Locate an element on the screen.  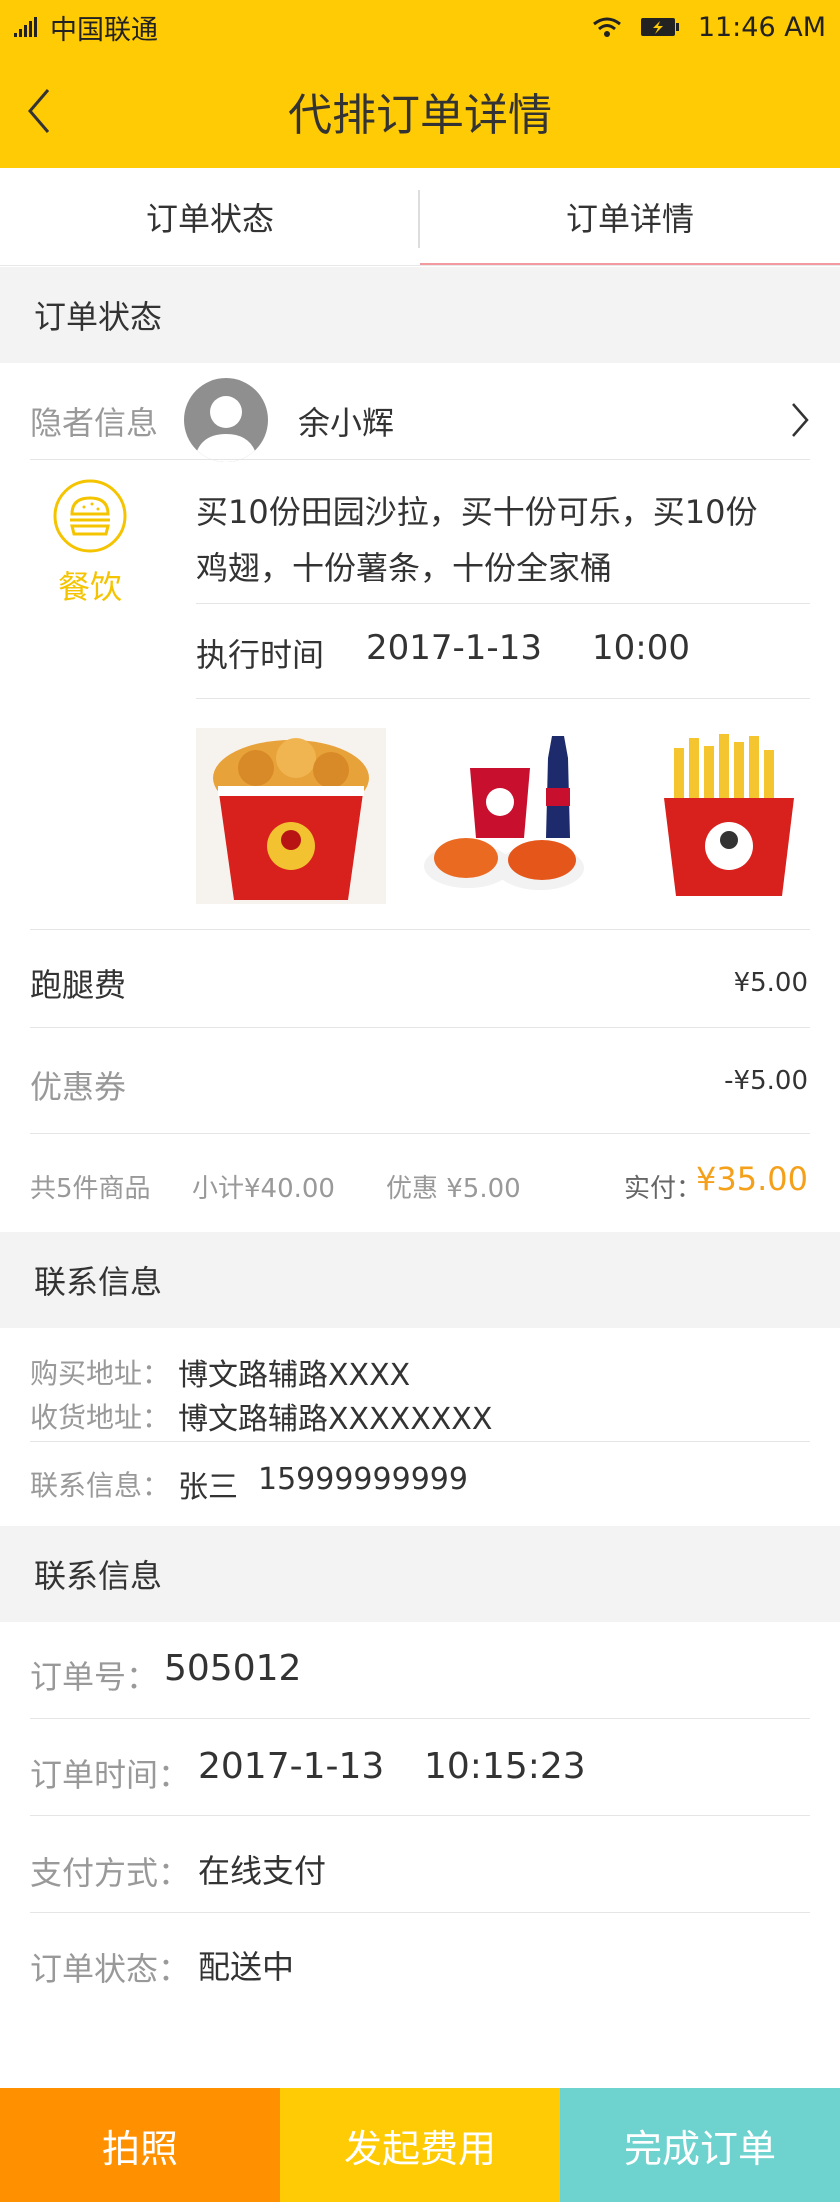
paid-amount: ¥35.00 is located at coordinates (752, 1179).